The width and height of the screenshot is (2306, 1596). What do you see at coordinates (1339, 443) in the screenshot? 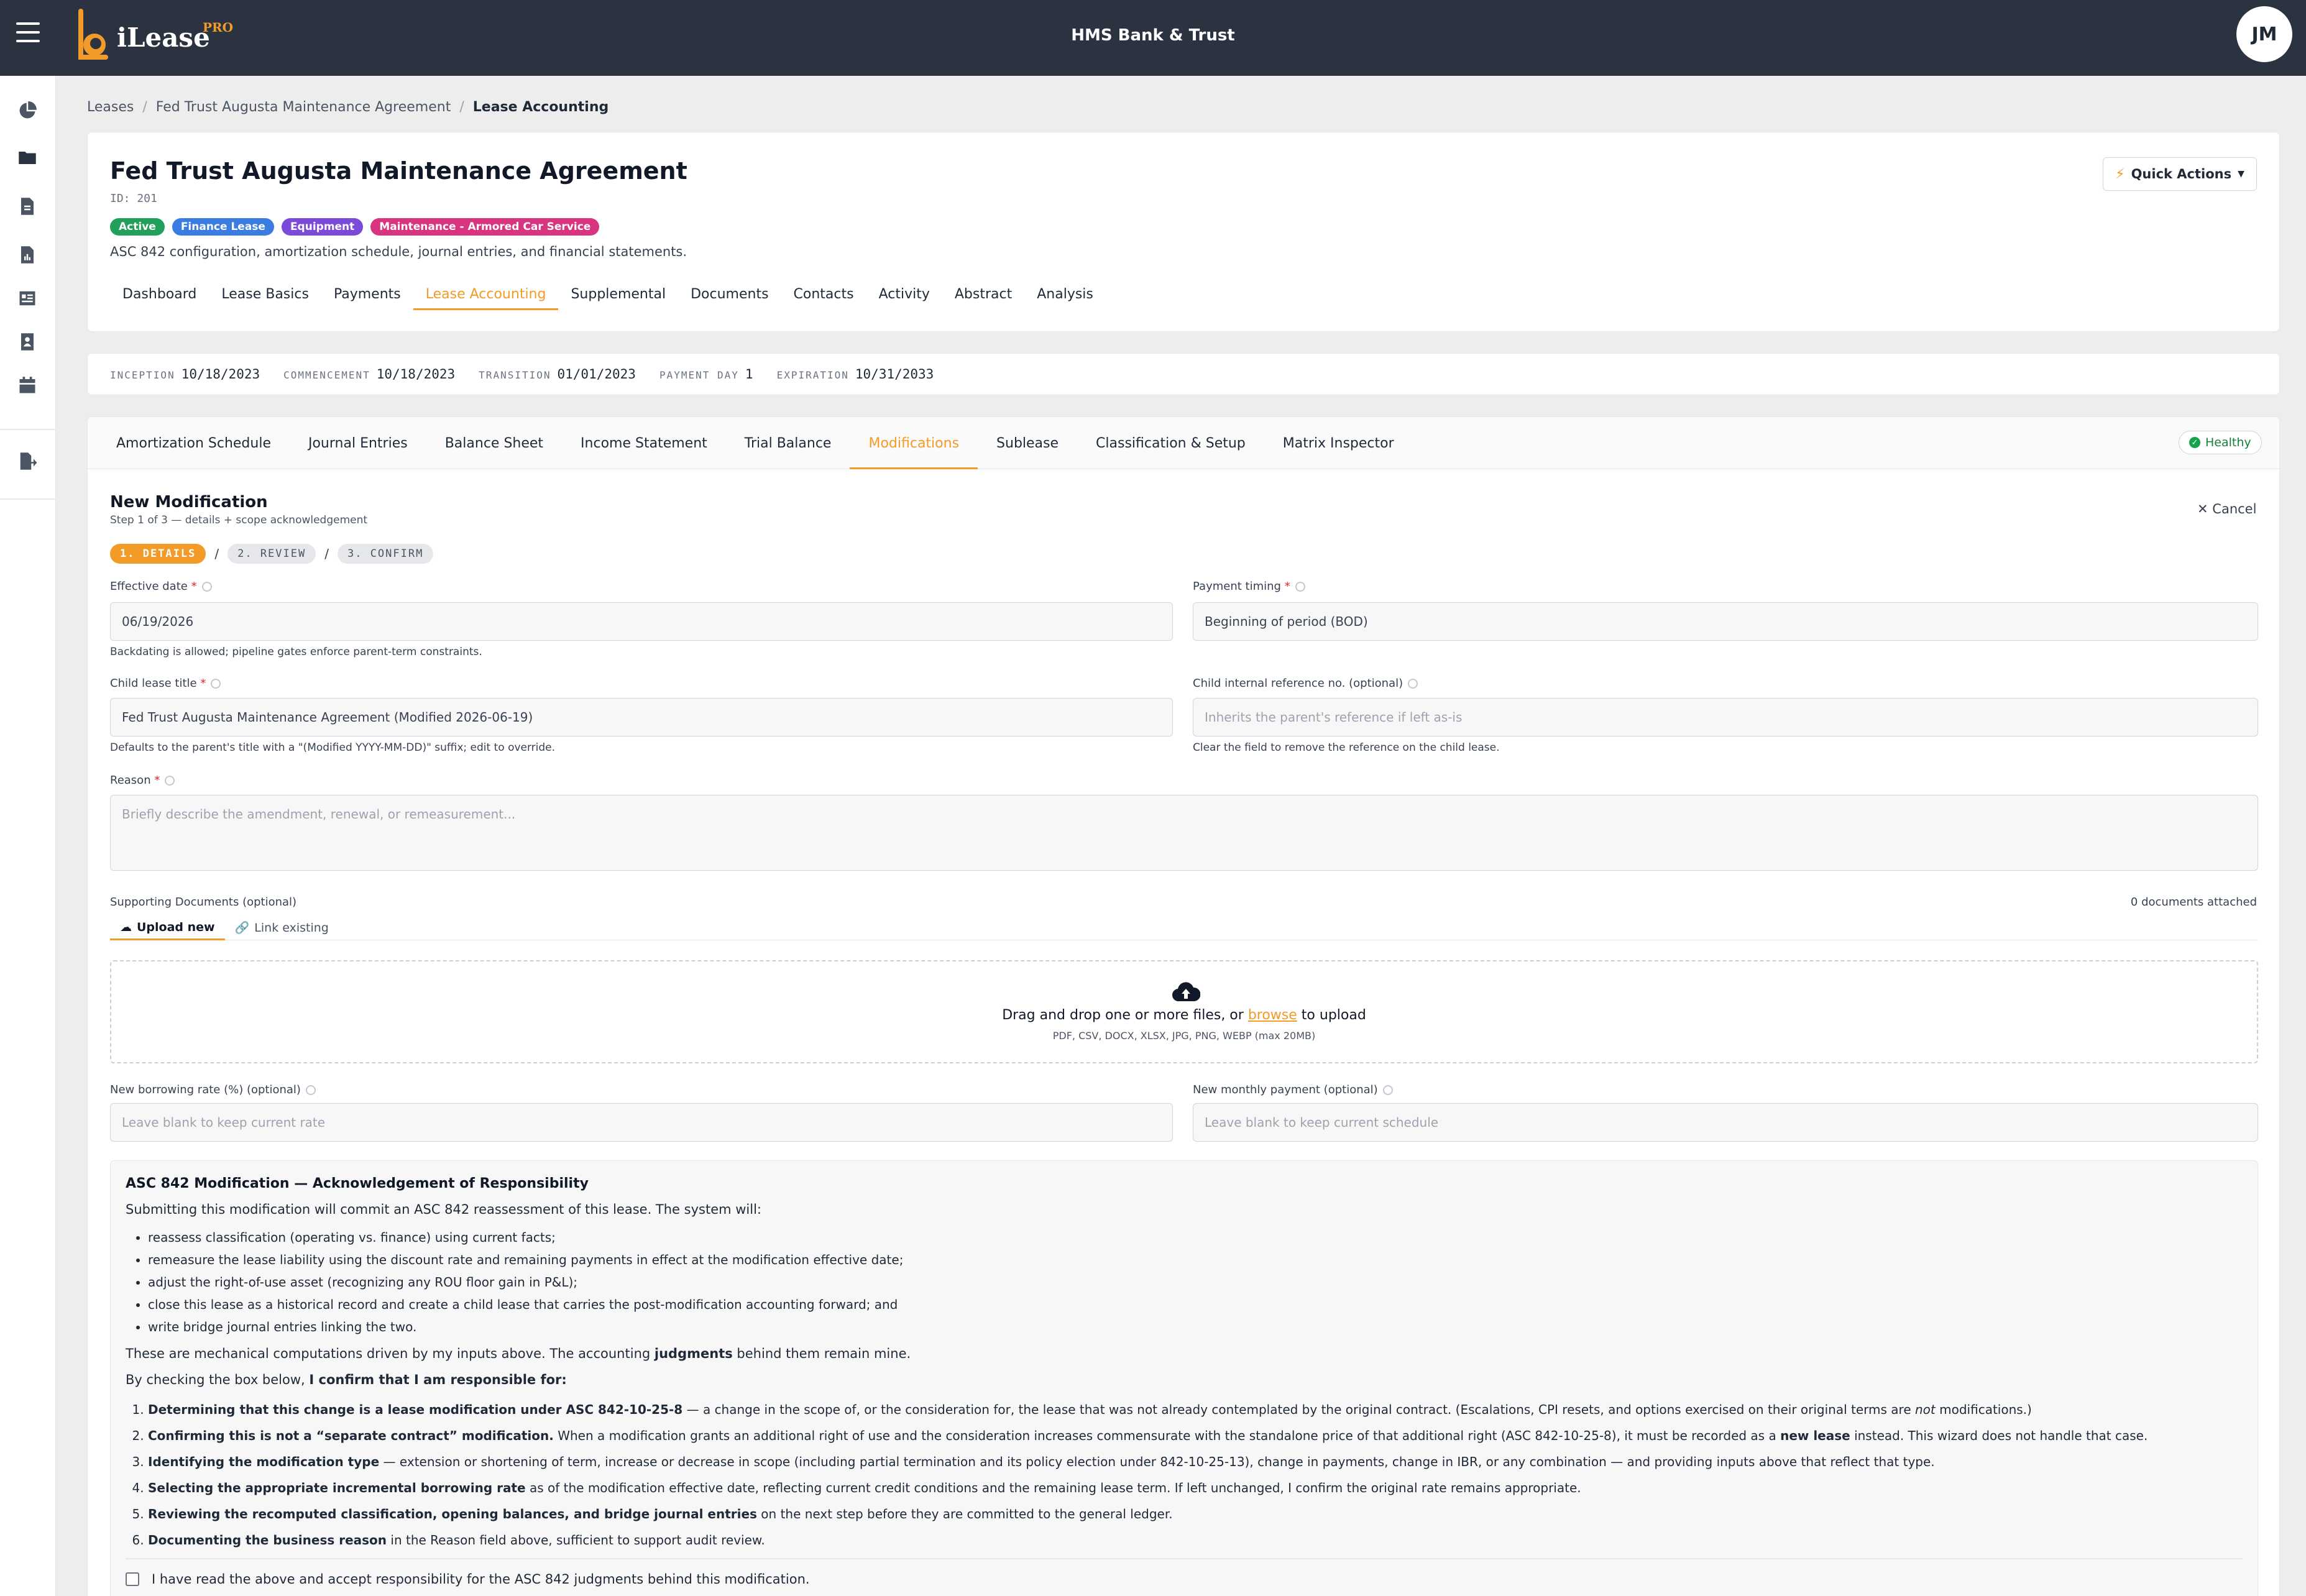
I see `subtab-matrix-inspector: Matrix Inspector` at bounding box center [1339, 443].